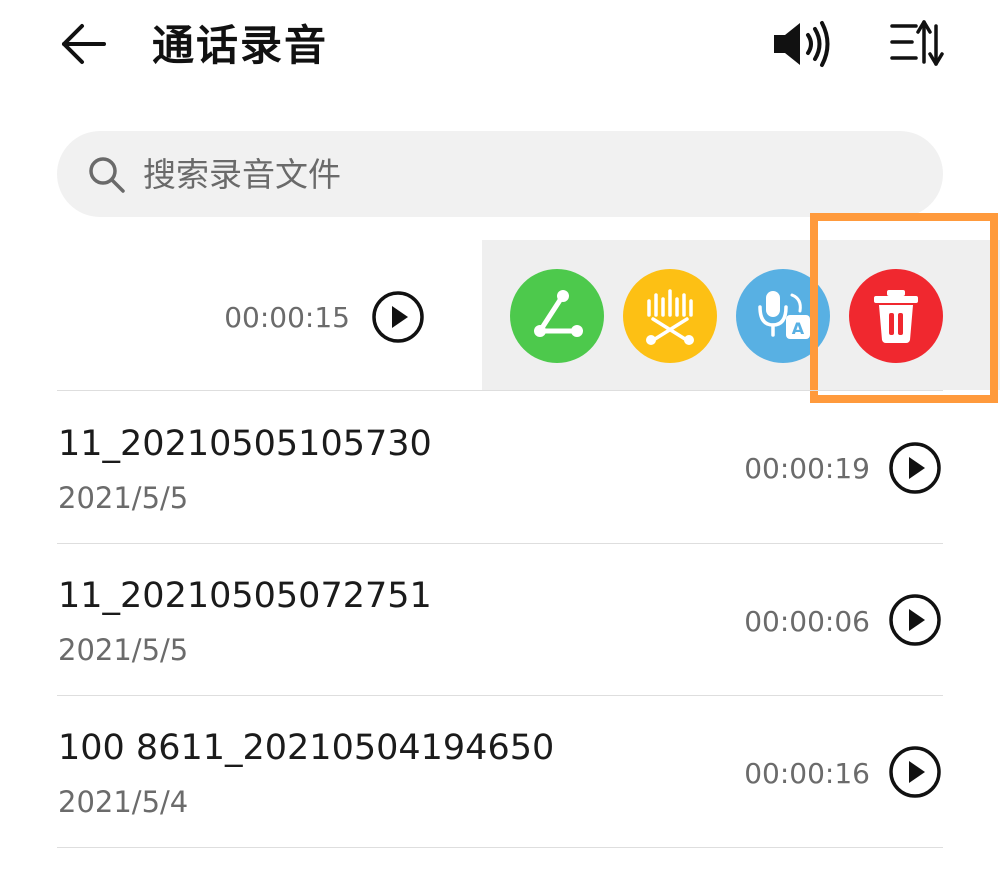 The image size is (1000, 874). I want to click on recording-duration: 00:00:06, so click(807, 621).